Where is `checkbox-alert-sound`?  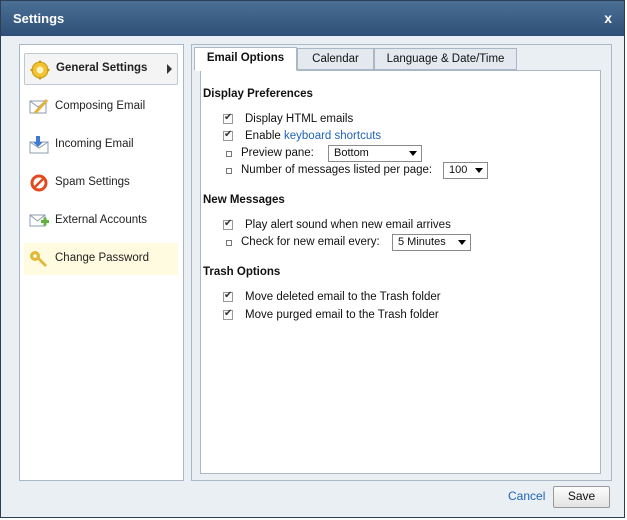
checkbox-alert-sound is located at coordinates (228, 224).